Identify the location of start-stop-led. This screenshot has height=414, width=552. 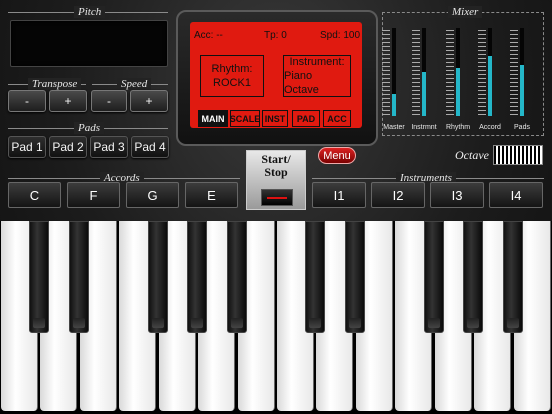
(277, 197).